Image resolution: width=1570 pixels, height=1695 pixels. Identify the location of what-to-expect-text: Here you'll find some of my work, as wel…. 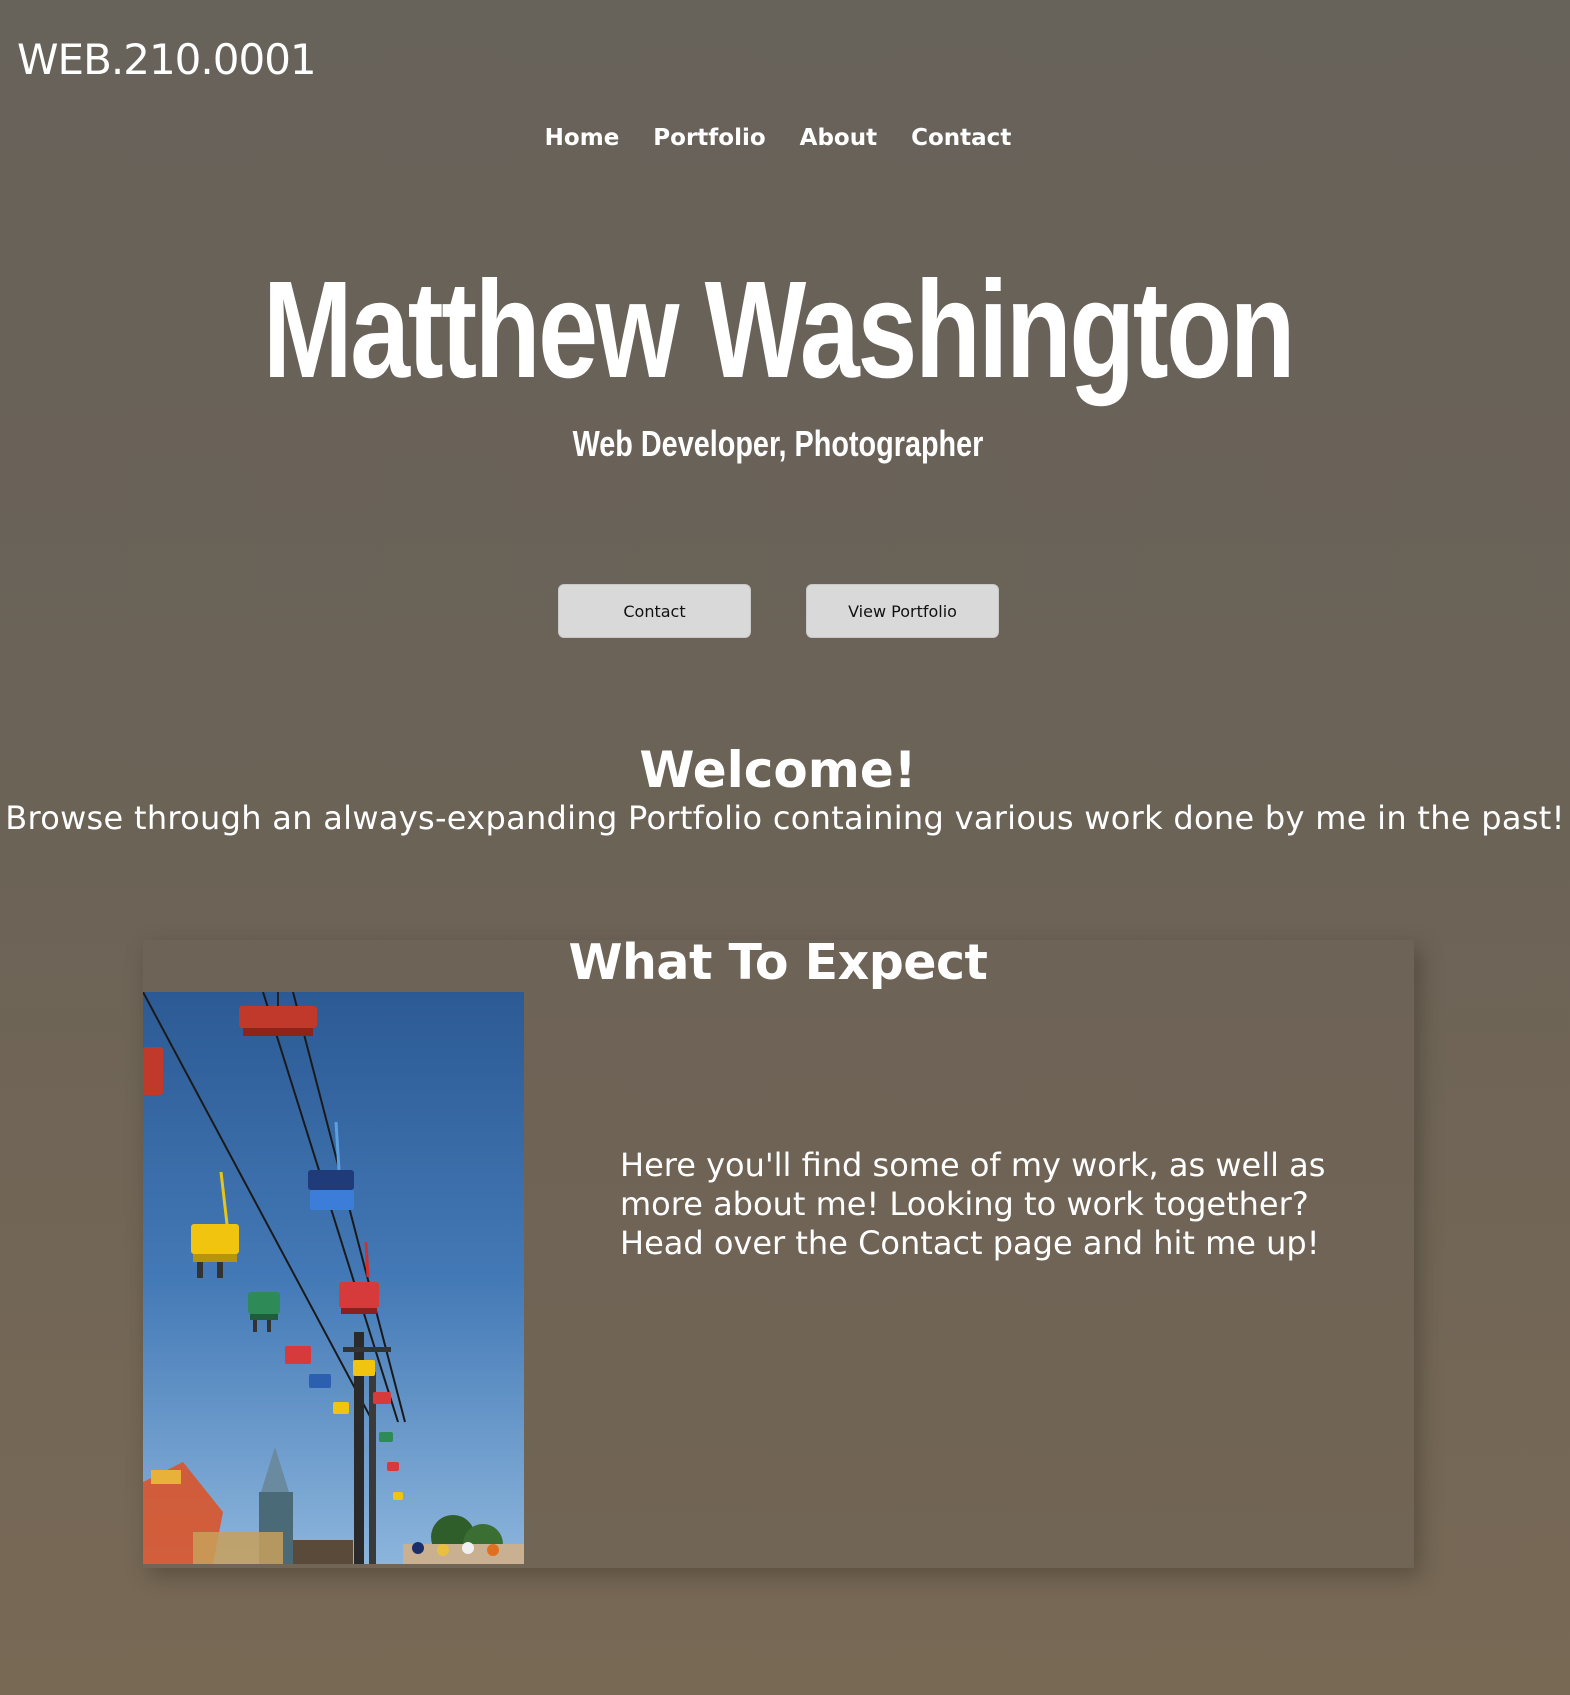
(973, 1204).